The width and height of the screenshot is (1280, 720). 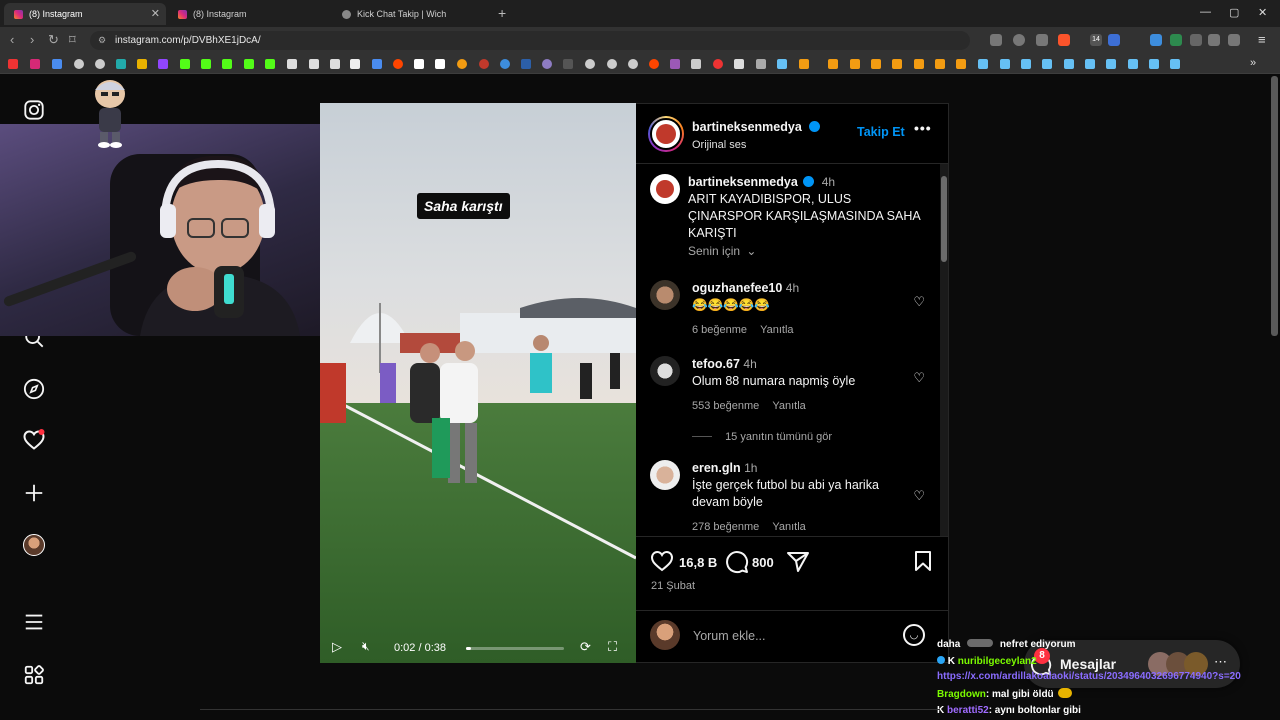 I want to click on menu-icon: ≡, so click(x=1262, y=39).